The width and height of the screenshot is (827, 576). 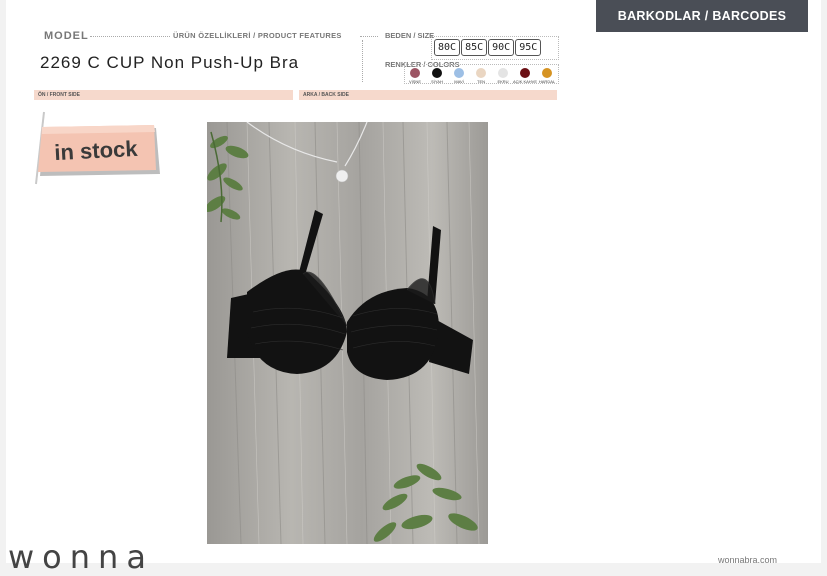 What do you see at coordinates (257, 35) in the screenshot?
I see `features-label: ÜRÜN ÖZELLİKLERİ / PRODUCT FEATURES` at bounding box center [257, 35].